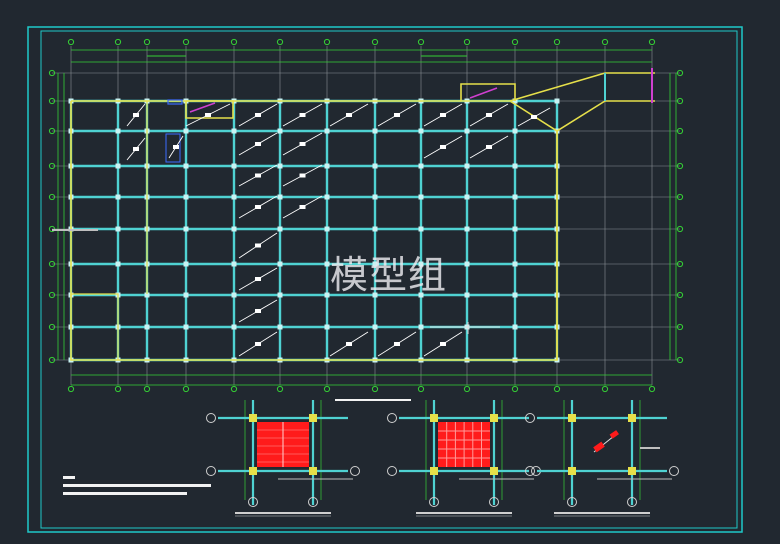 Image resolution: width=780 pixels, height=544 pixels. Describe the element at coordinates (389, 275) in the screenshot. I see `watermark-text: 模型组` at that location.